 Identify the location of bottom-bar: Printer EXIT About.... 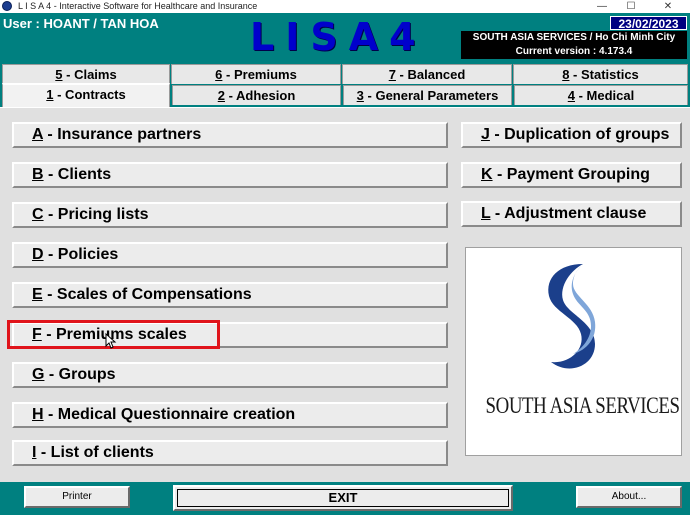
(345, 498).